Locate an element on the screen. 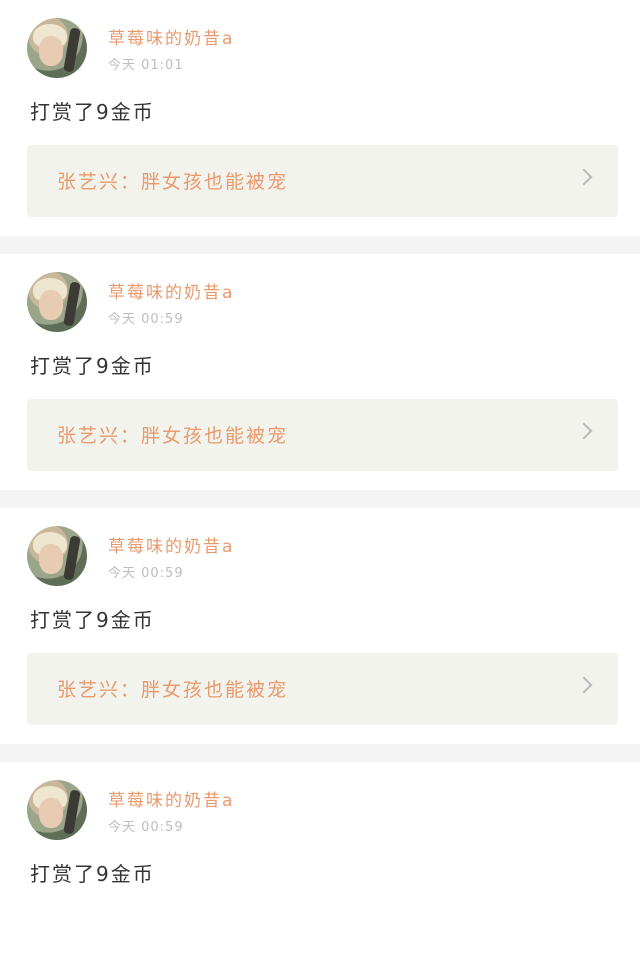  timestamp: 今天 01:01 is located at coordinates (146, 65).